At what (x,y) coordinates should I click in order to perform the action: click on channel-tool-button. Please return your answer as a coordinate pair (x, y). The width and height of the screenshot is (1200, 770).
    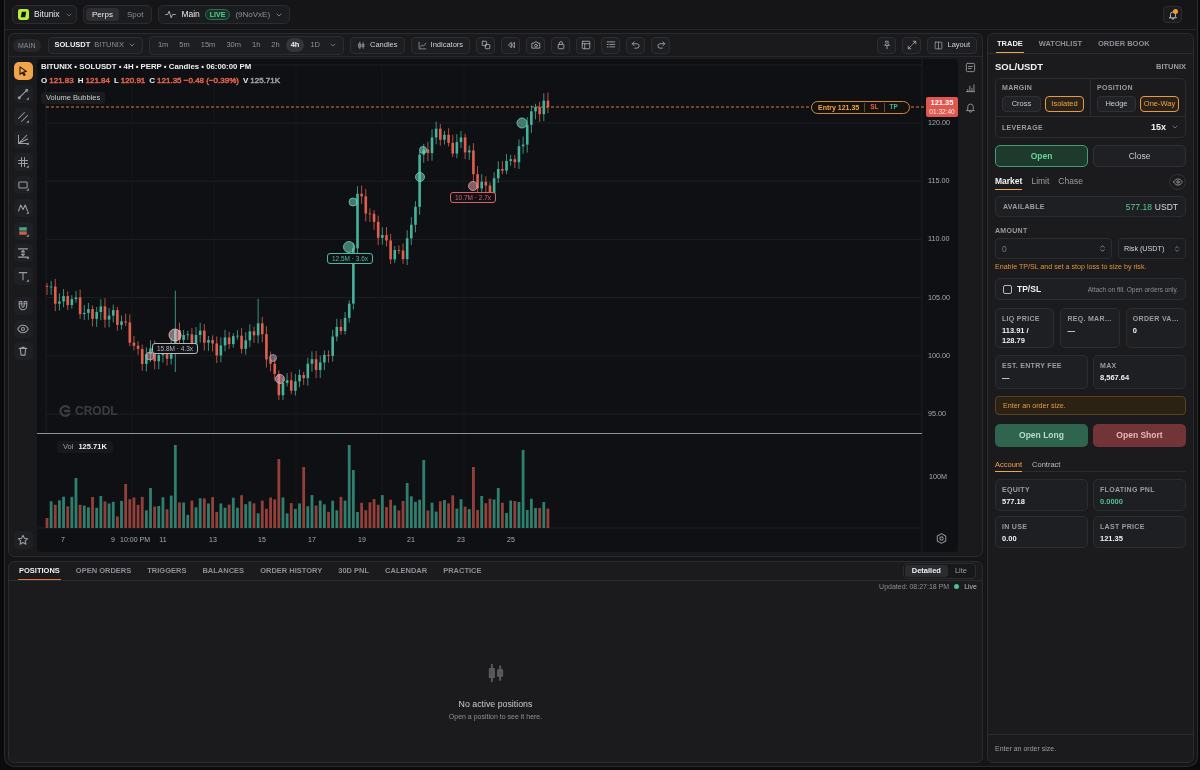
    Looking at the image, I should click on (23, 116).